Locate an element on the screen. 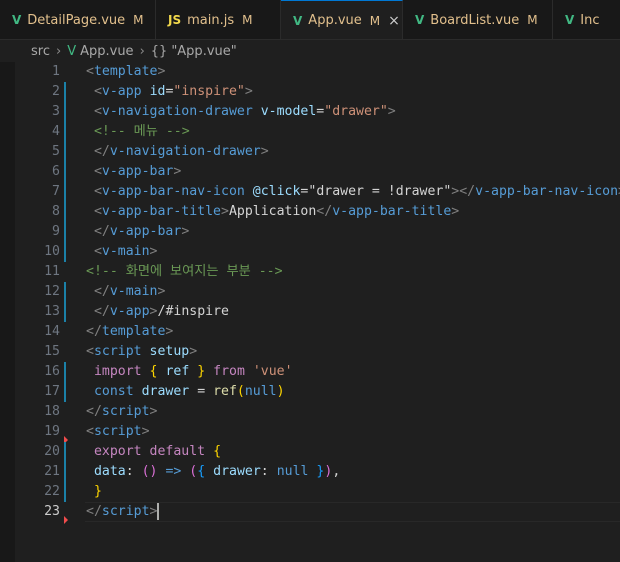 The width and height of the screenshot is (620, 562). code-token: import is located at coordinates (117, 371).